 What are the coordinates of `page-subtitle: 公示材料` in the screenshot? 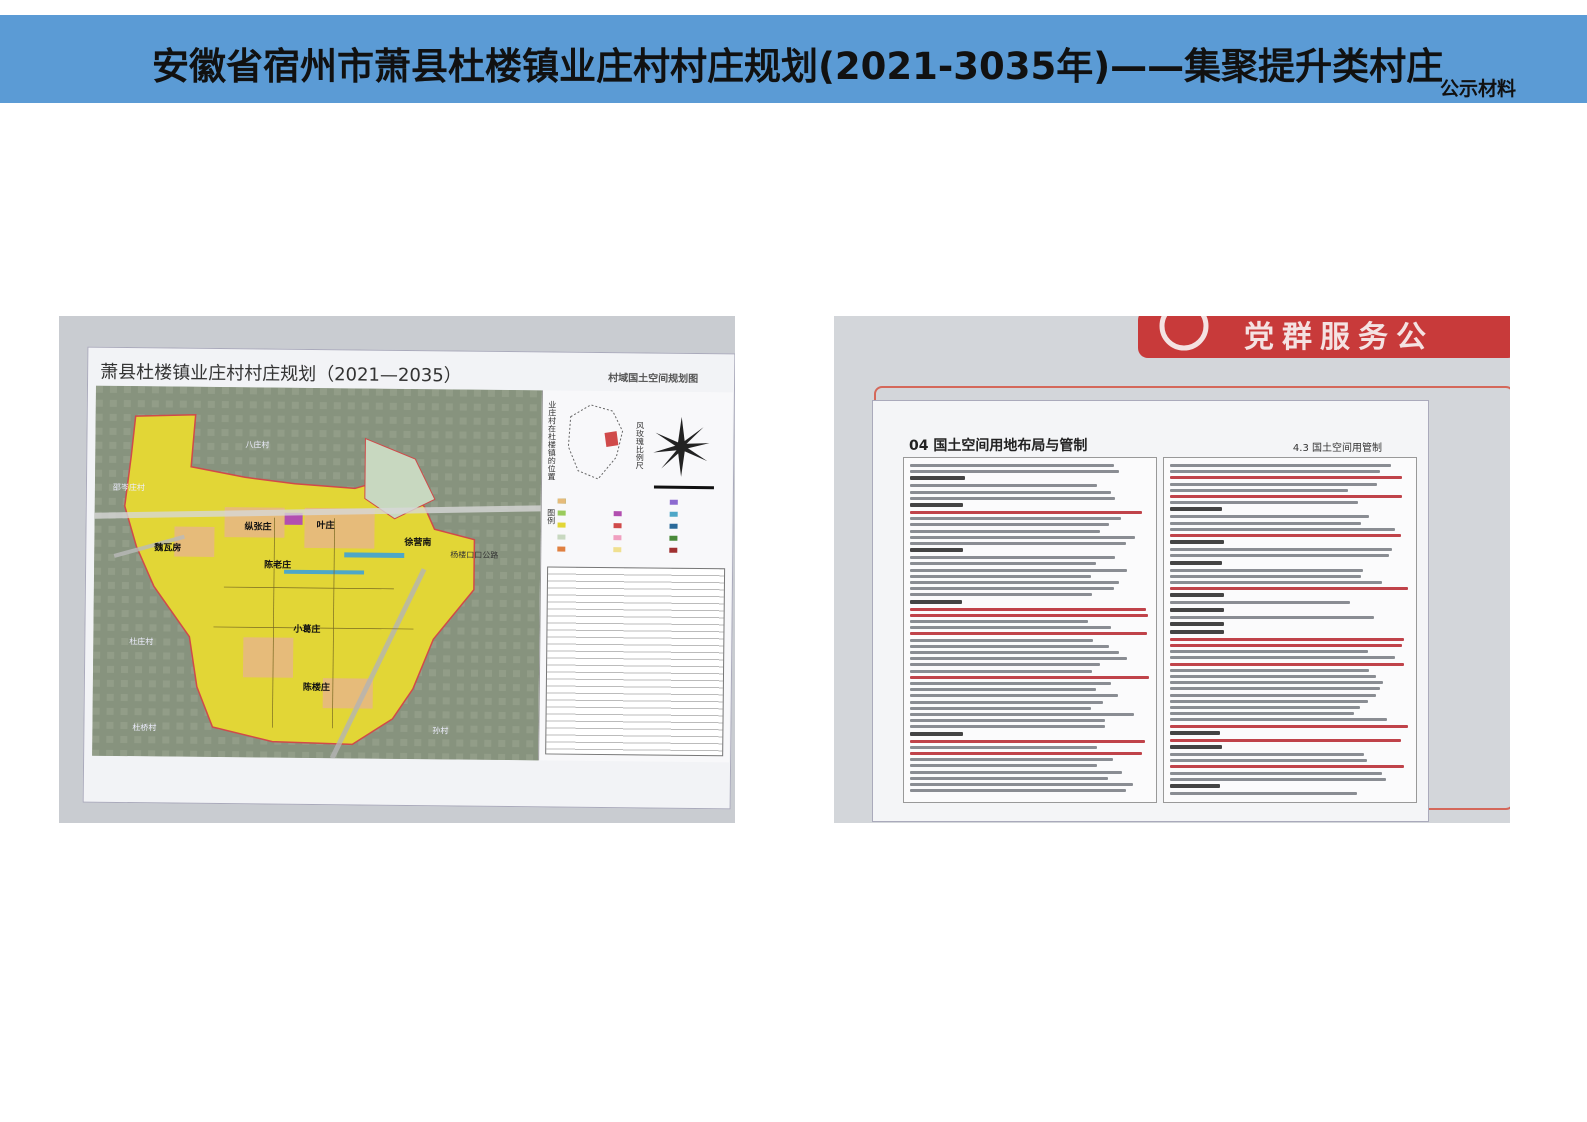 It's located at (1478, 89).